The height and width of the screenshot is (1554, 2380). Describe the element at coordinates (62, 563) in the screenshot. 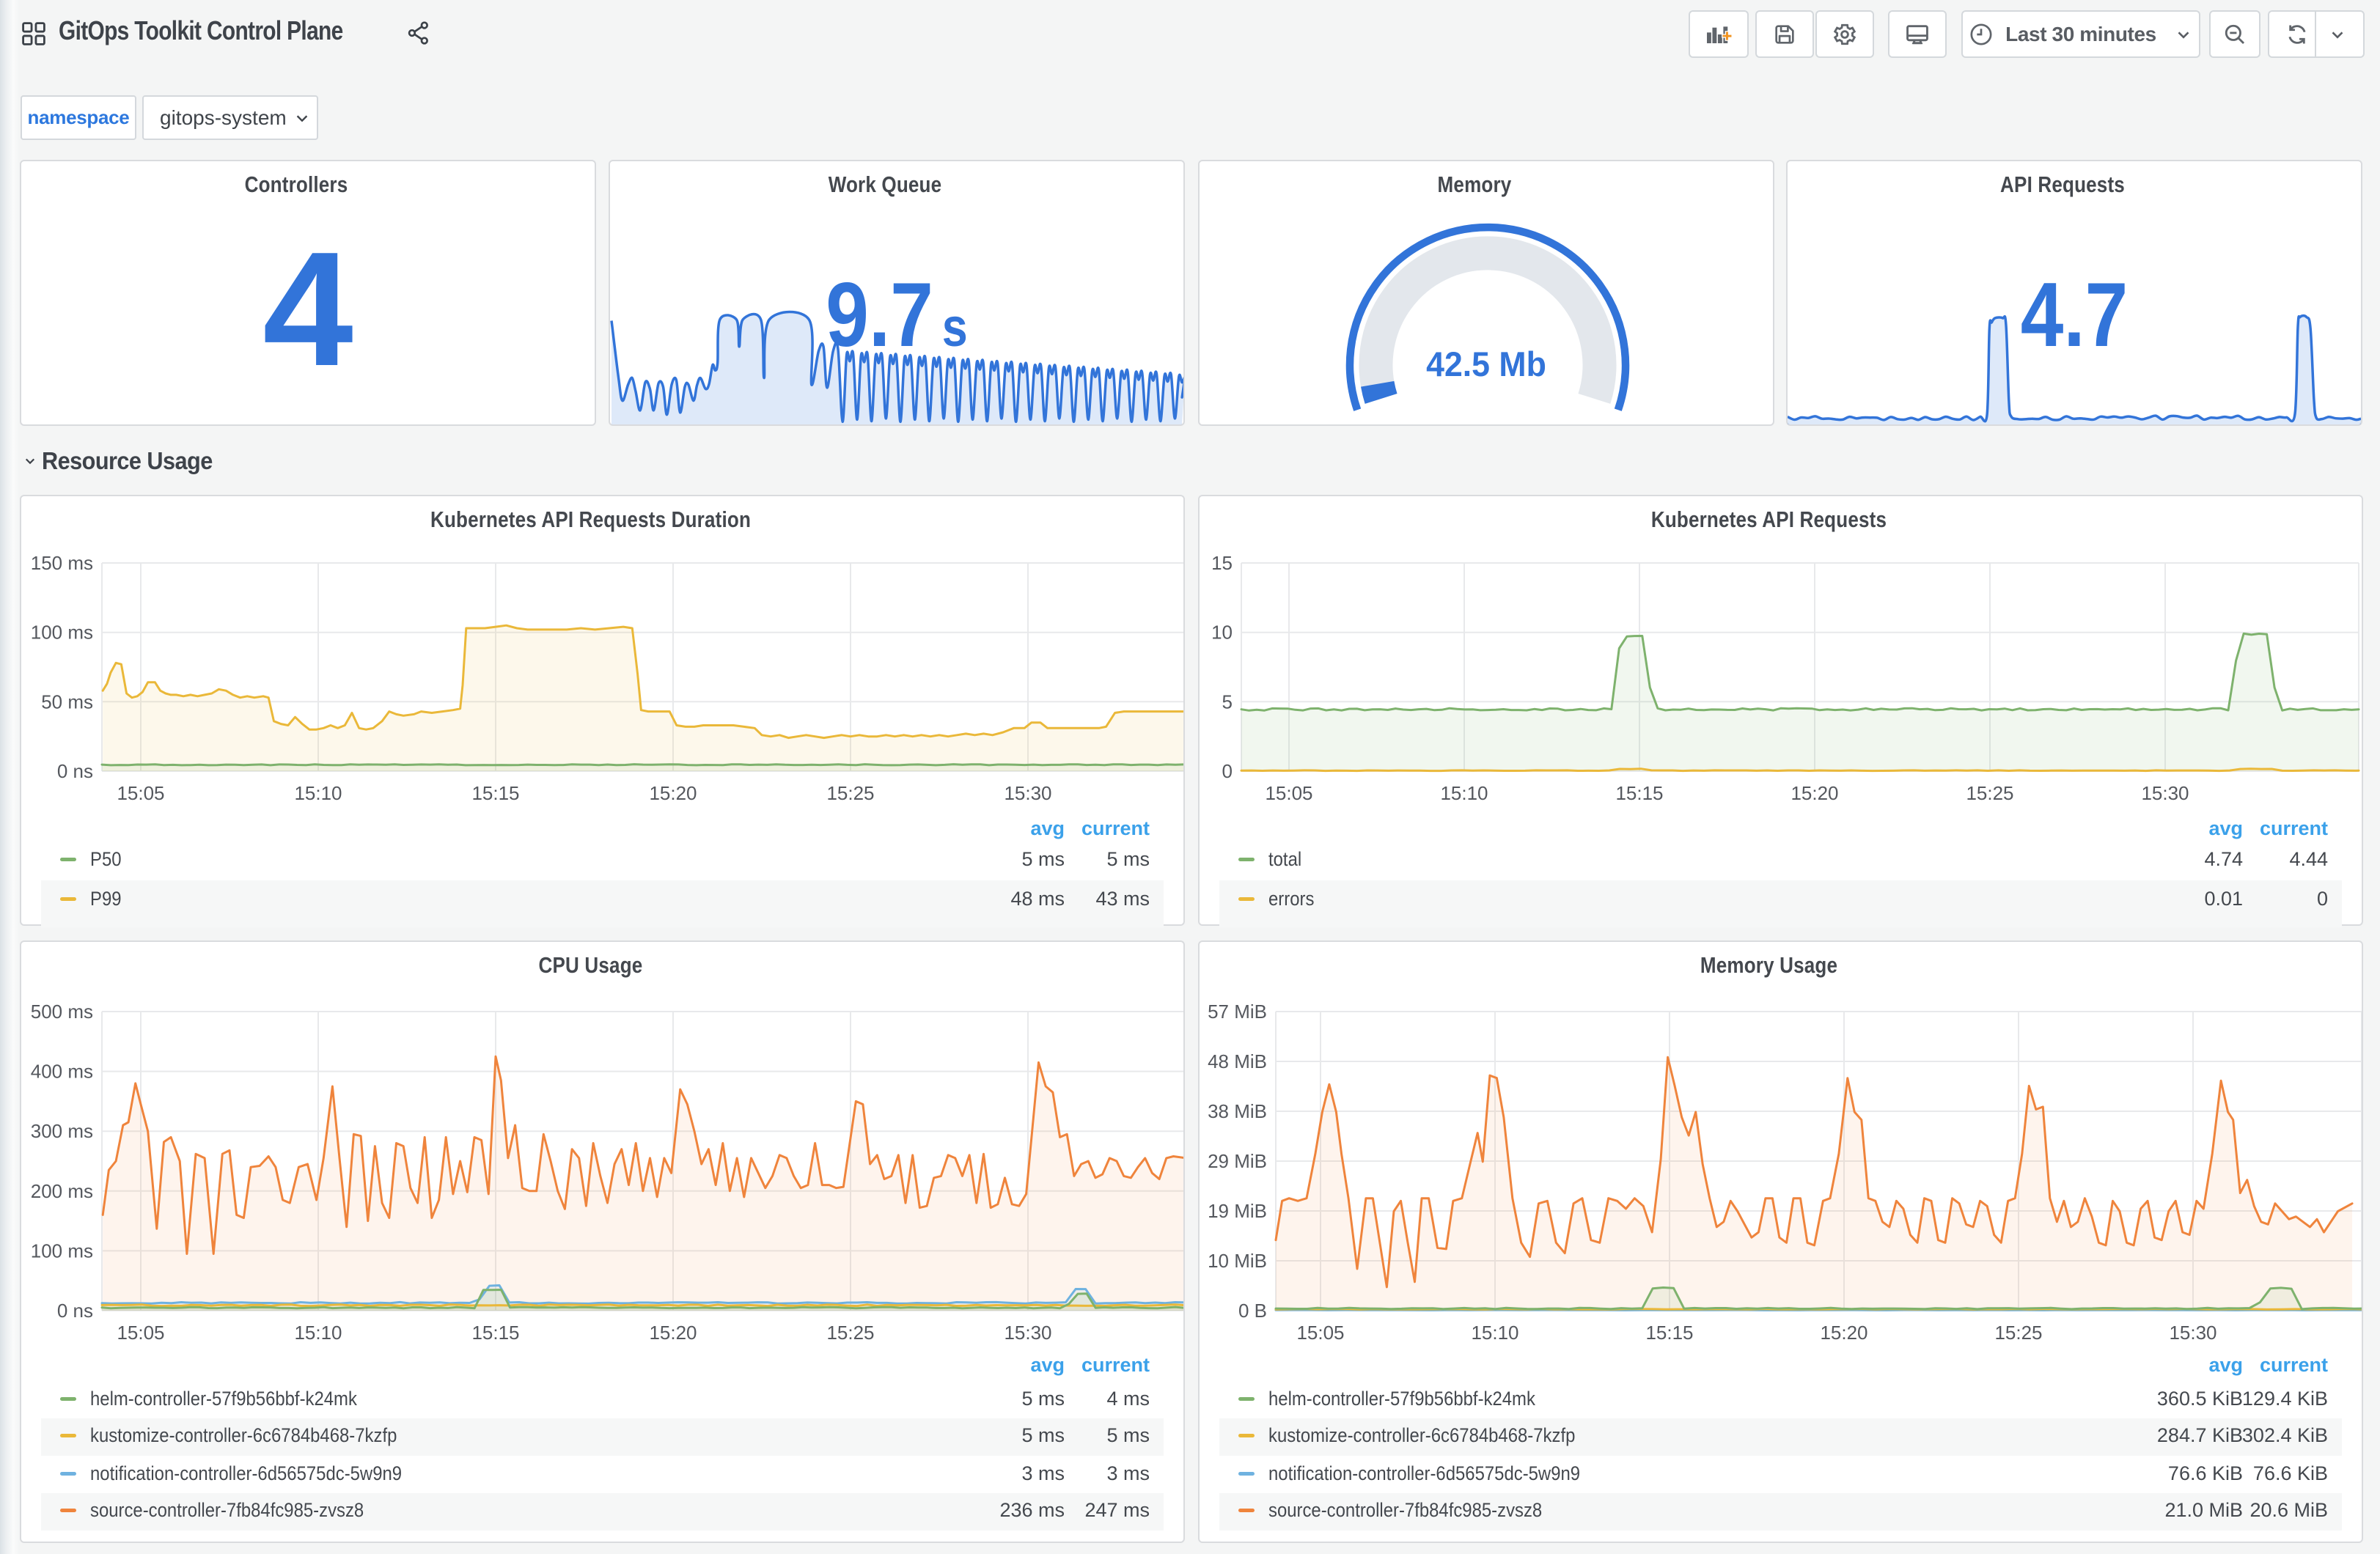

I see `svg-text: 150 ms` at that location.